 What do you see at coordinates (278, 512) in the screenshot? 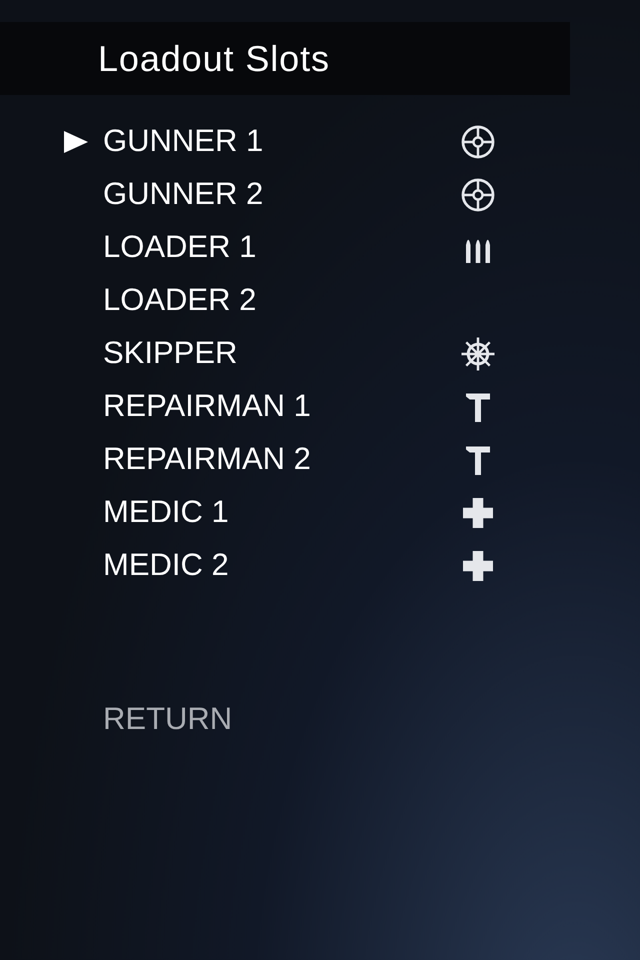
I see `slot-item: MEDIC 1` at bounding box center [278, 512].